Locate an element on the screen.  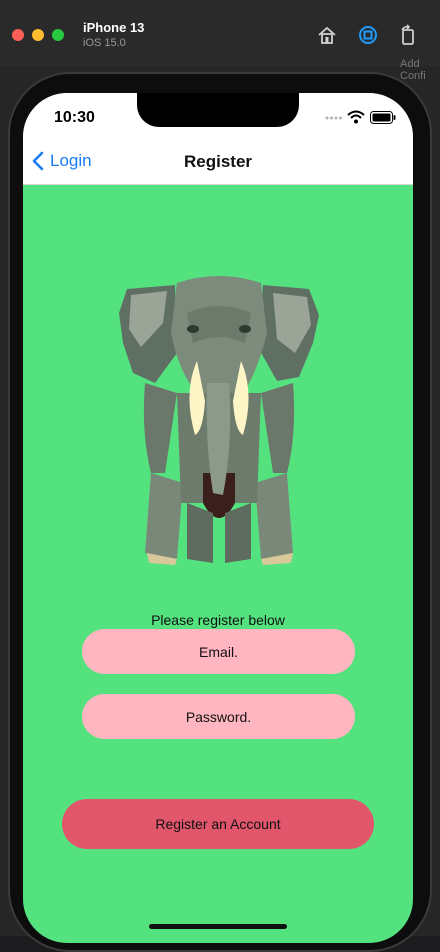
simulator-titlebar: iPhone 13 iOS 15.0 is located at coordinates (220, 33).